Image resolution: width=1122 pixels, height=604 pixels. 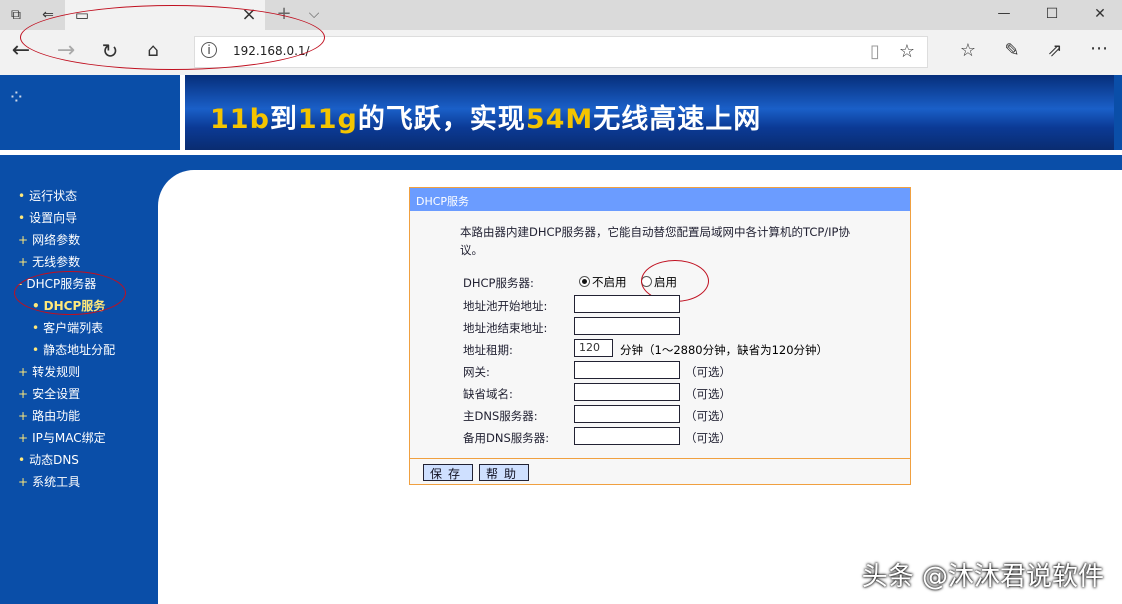 I want to click on reading-view-icon: ▯, so click(x=875, y=52).